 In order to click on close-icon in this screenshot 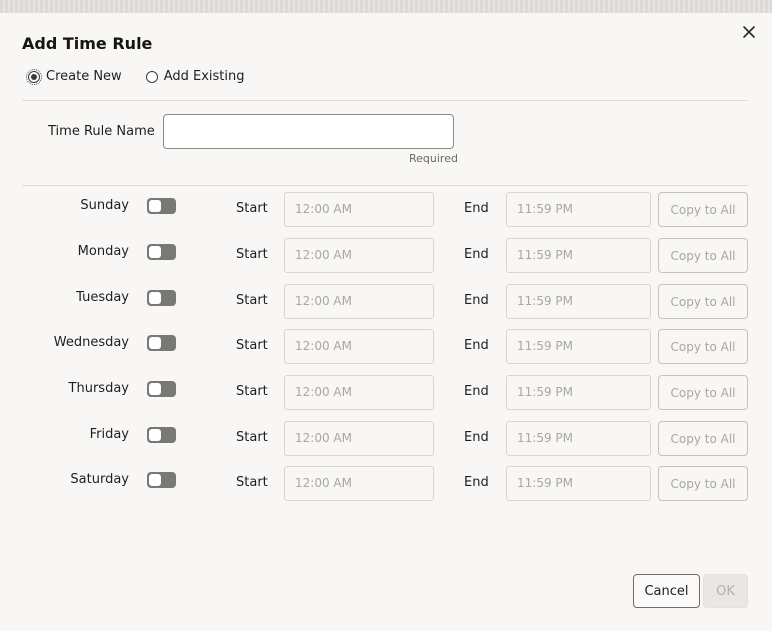, I will do `click(749, 32)`.